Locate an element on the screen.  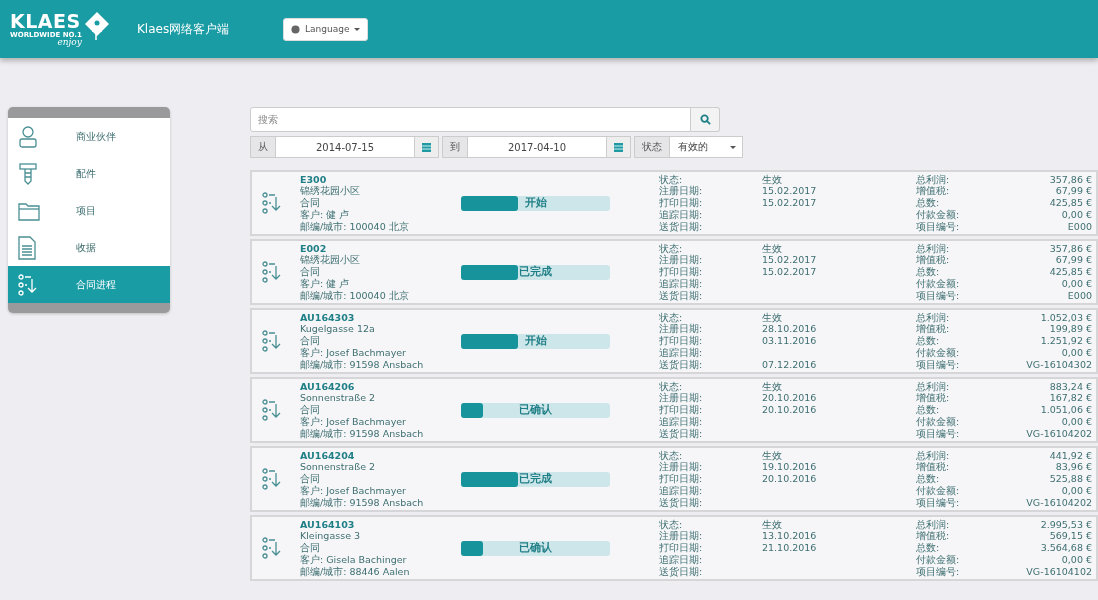
search-button is located at coordinates (705, 119).